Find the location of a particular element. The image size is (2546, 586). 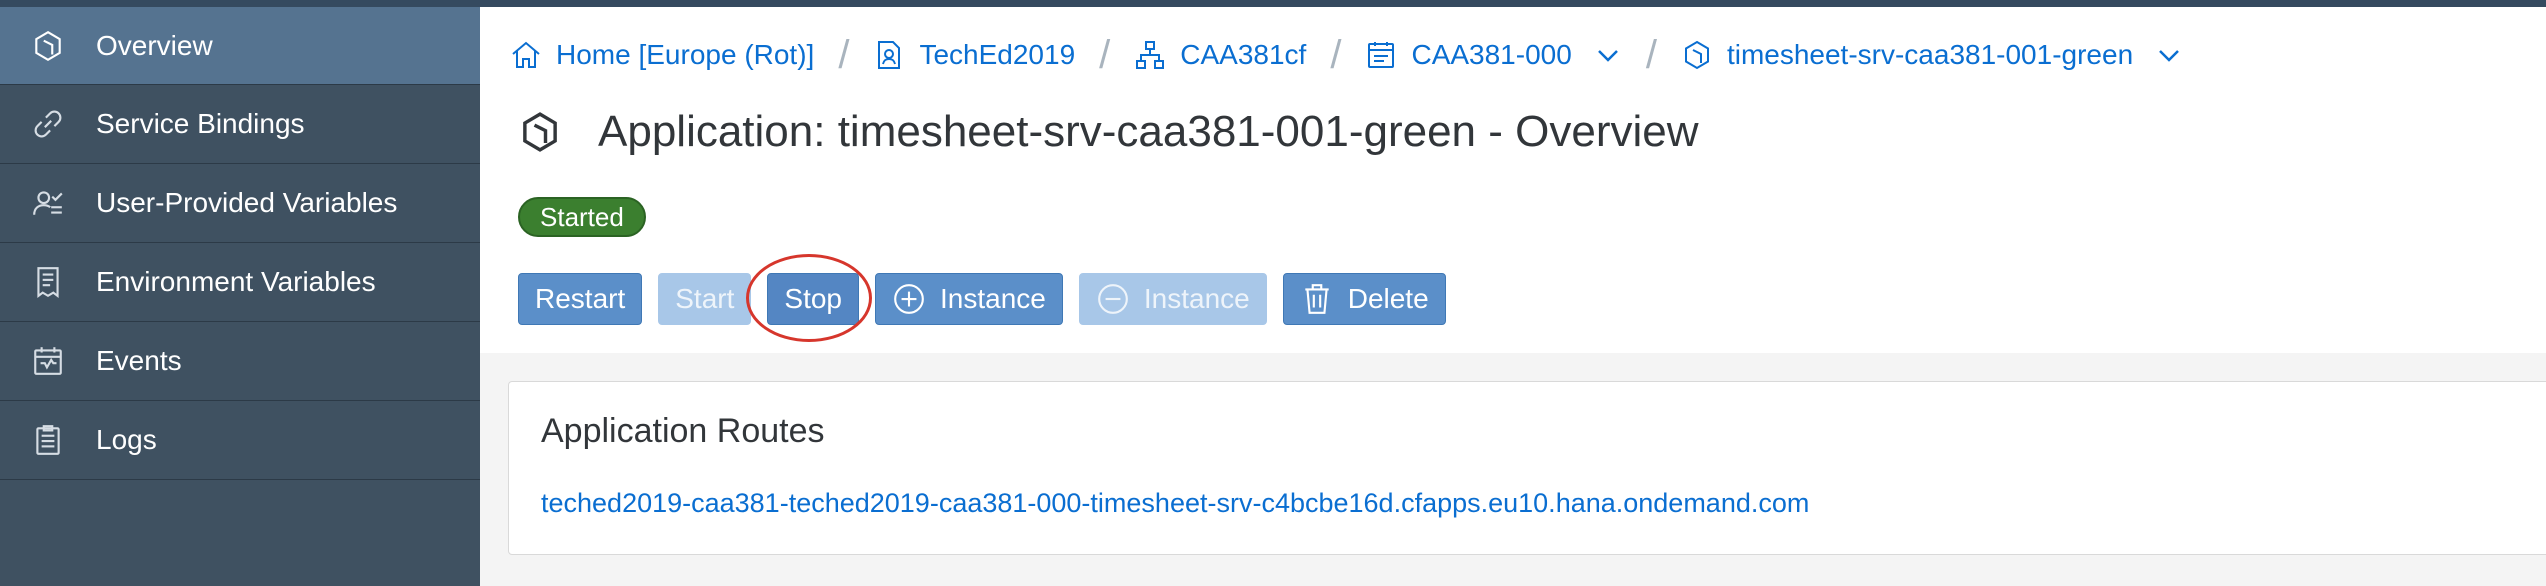

button-label: Restart is located at coordinates (580, 298).